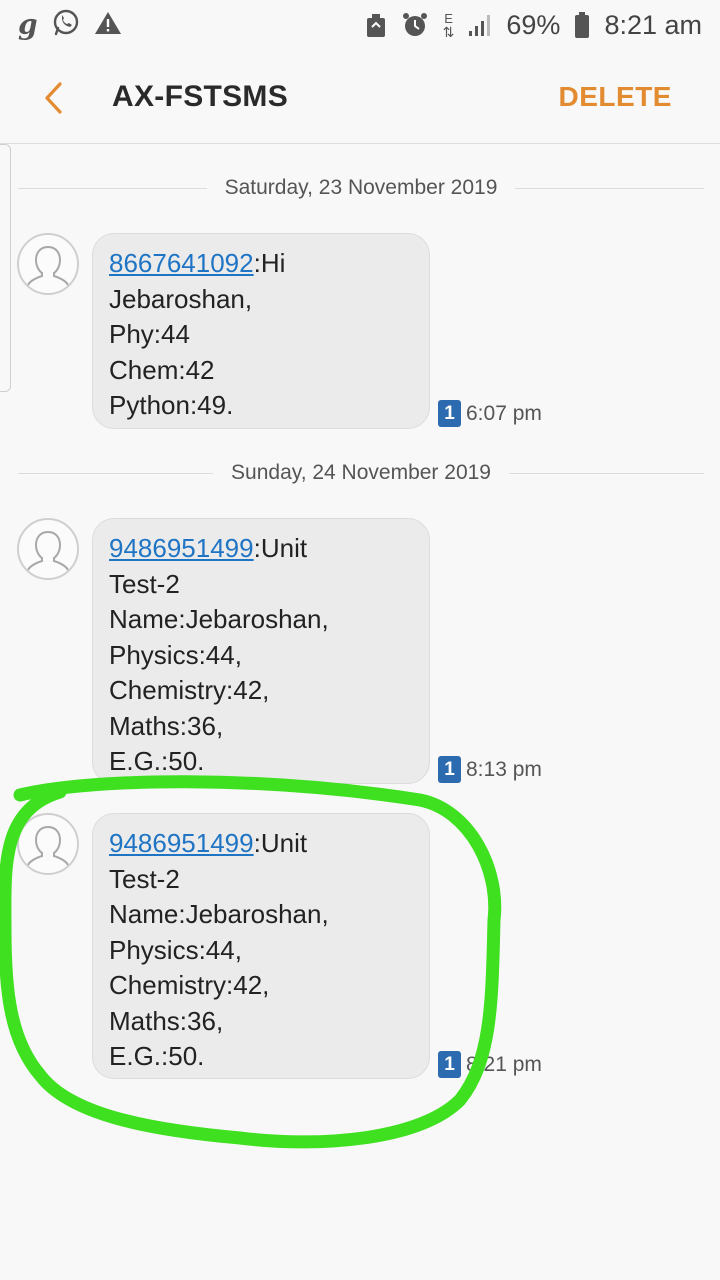  I want to click on message-meta: 1 8:13 pm, so click(490, 769).